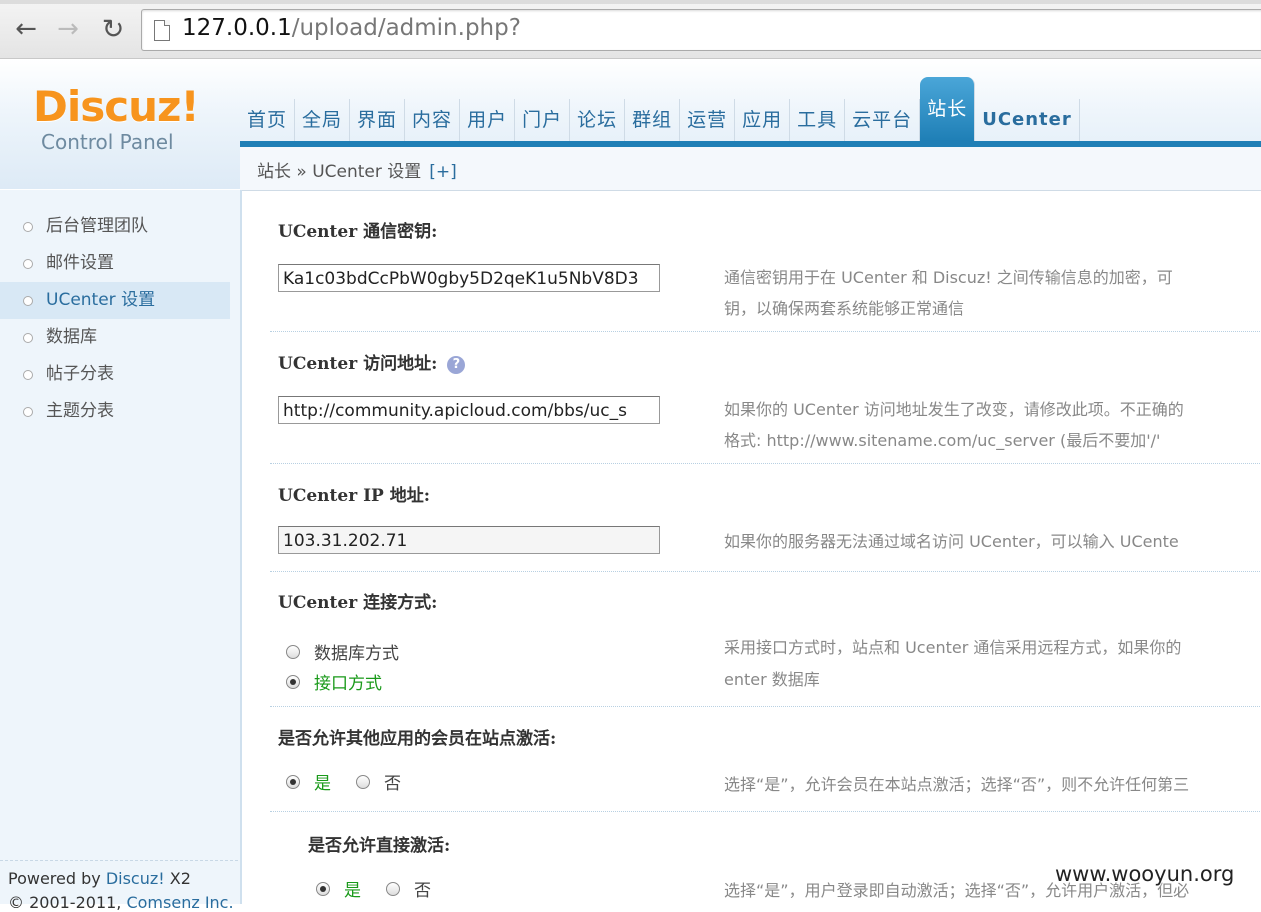  Describe the element at coordinates (107, 142) in the screenshot. I see `logo-subtitle: Control Panel` at that location.